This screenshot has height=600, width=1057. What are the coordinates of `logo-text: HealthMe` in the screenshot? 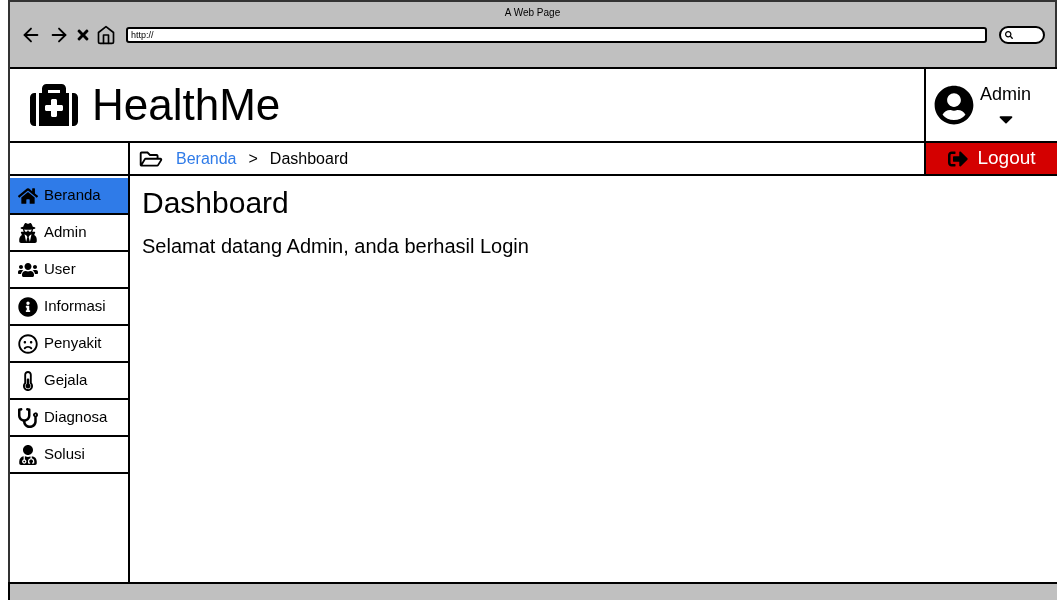 It's located at (186, 105).